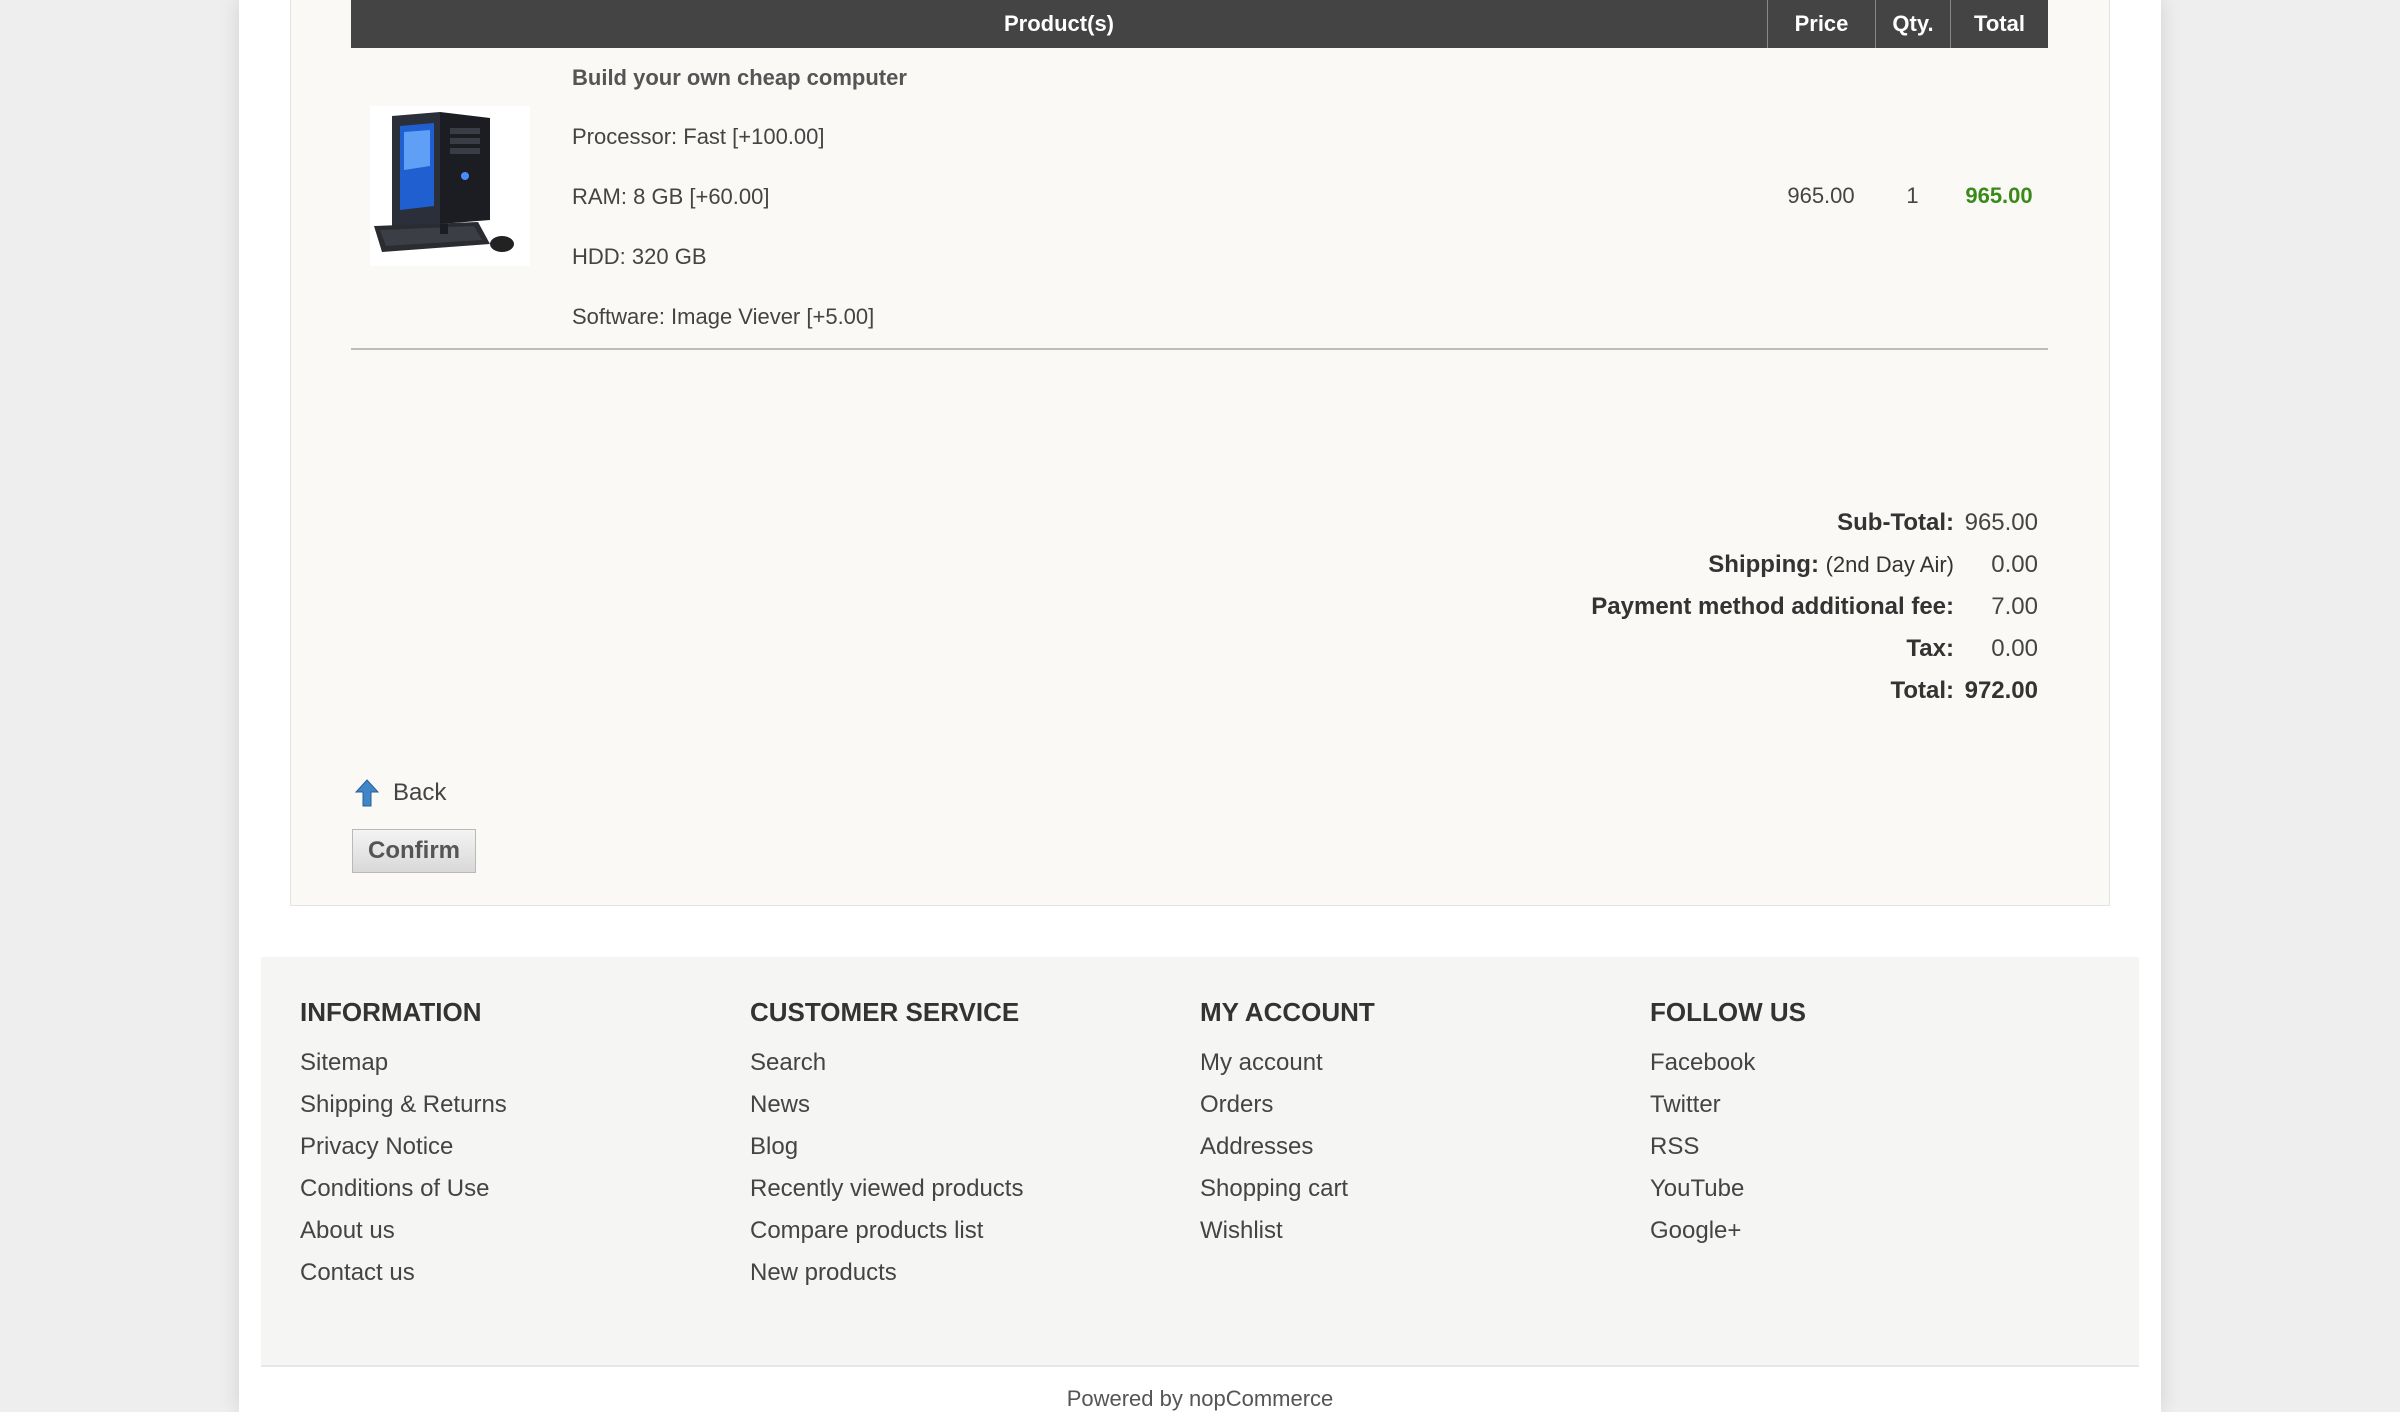 The height and width of the screenshot is (1412, 2400). I want to click on footer-link-wishlist: Wishlist, so click(1287, 1237).